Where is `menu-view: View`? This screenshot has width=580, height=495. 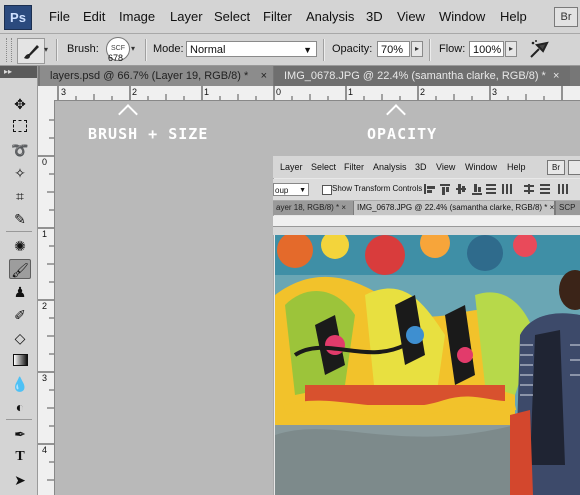
menu-view: View is located at coordinates (411, 16).